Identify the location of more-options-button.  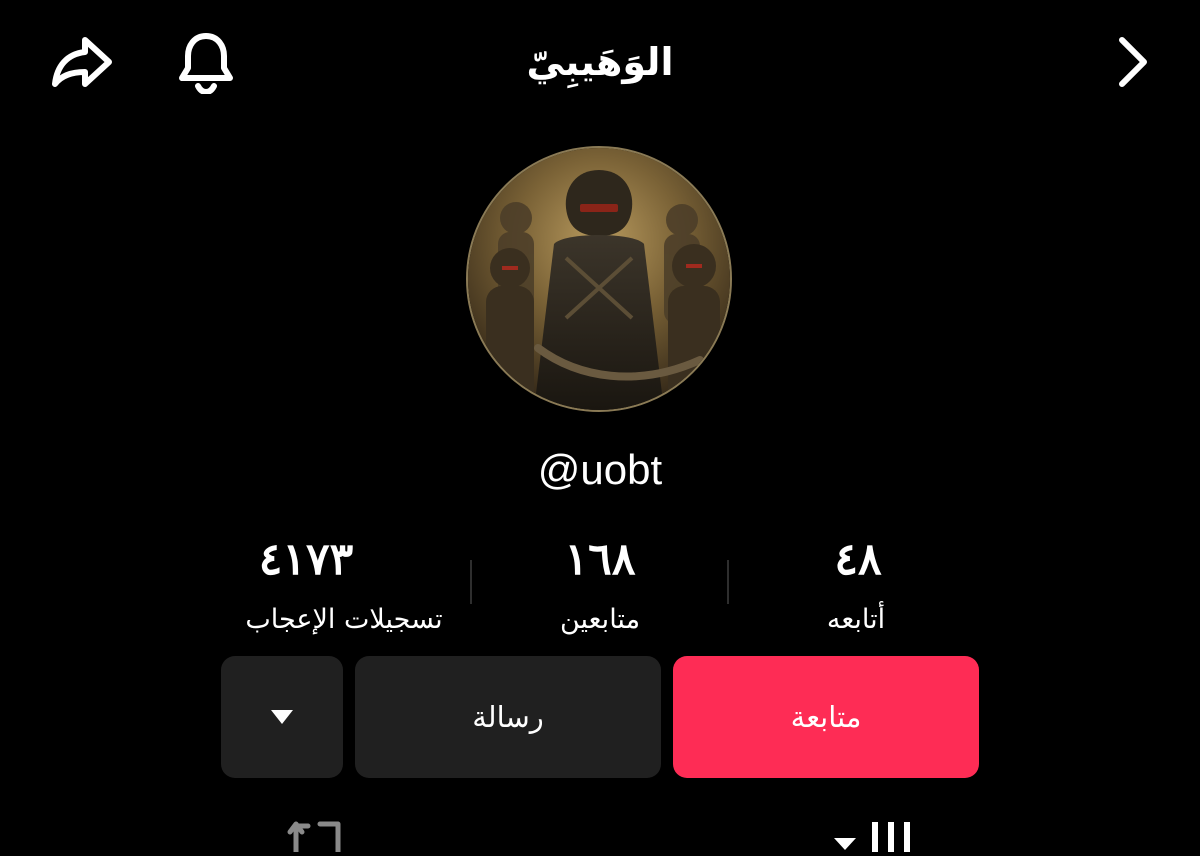
(282, 717).